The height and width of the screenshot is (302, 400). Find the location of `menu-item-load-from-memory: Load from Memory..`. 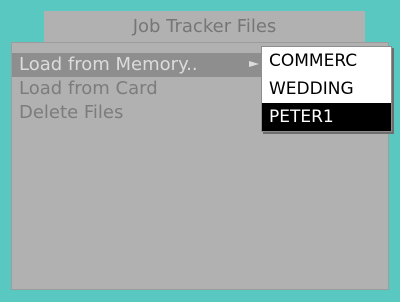

menu-item-load-from-memory: Load from Memory.. is located at coordinates (139, 65).